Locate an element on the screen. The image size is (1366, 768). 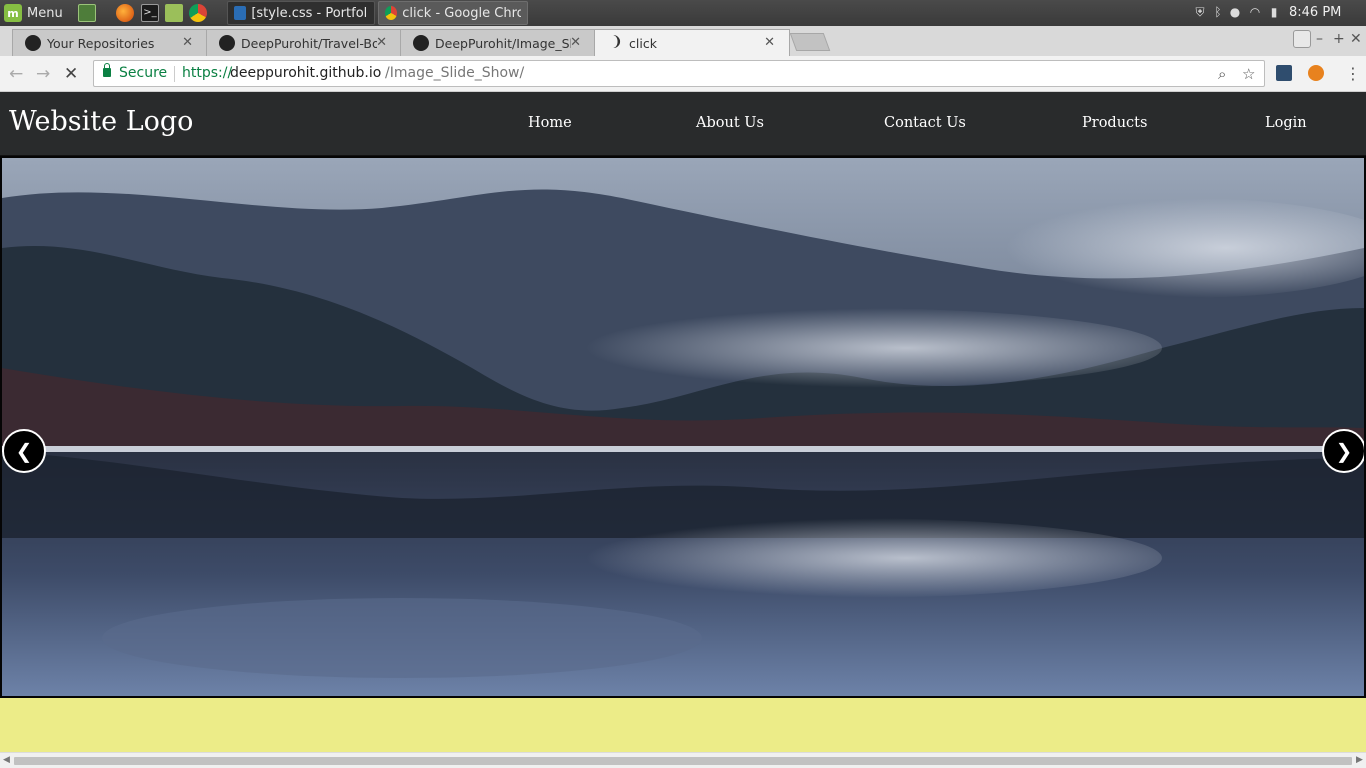
firefox-icon is located at coordinates (125, 13).